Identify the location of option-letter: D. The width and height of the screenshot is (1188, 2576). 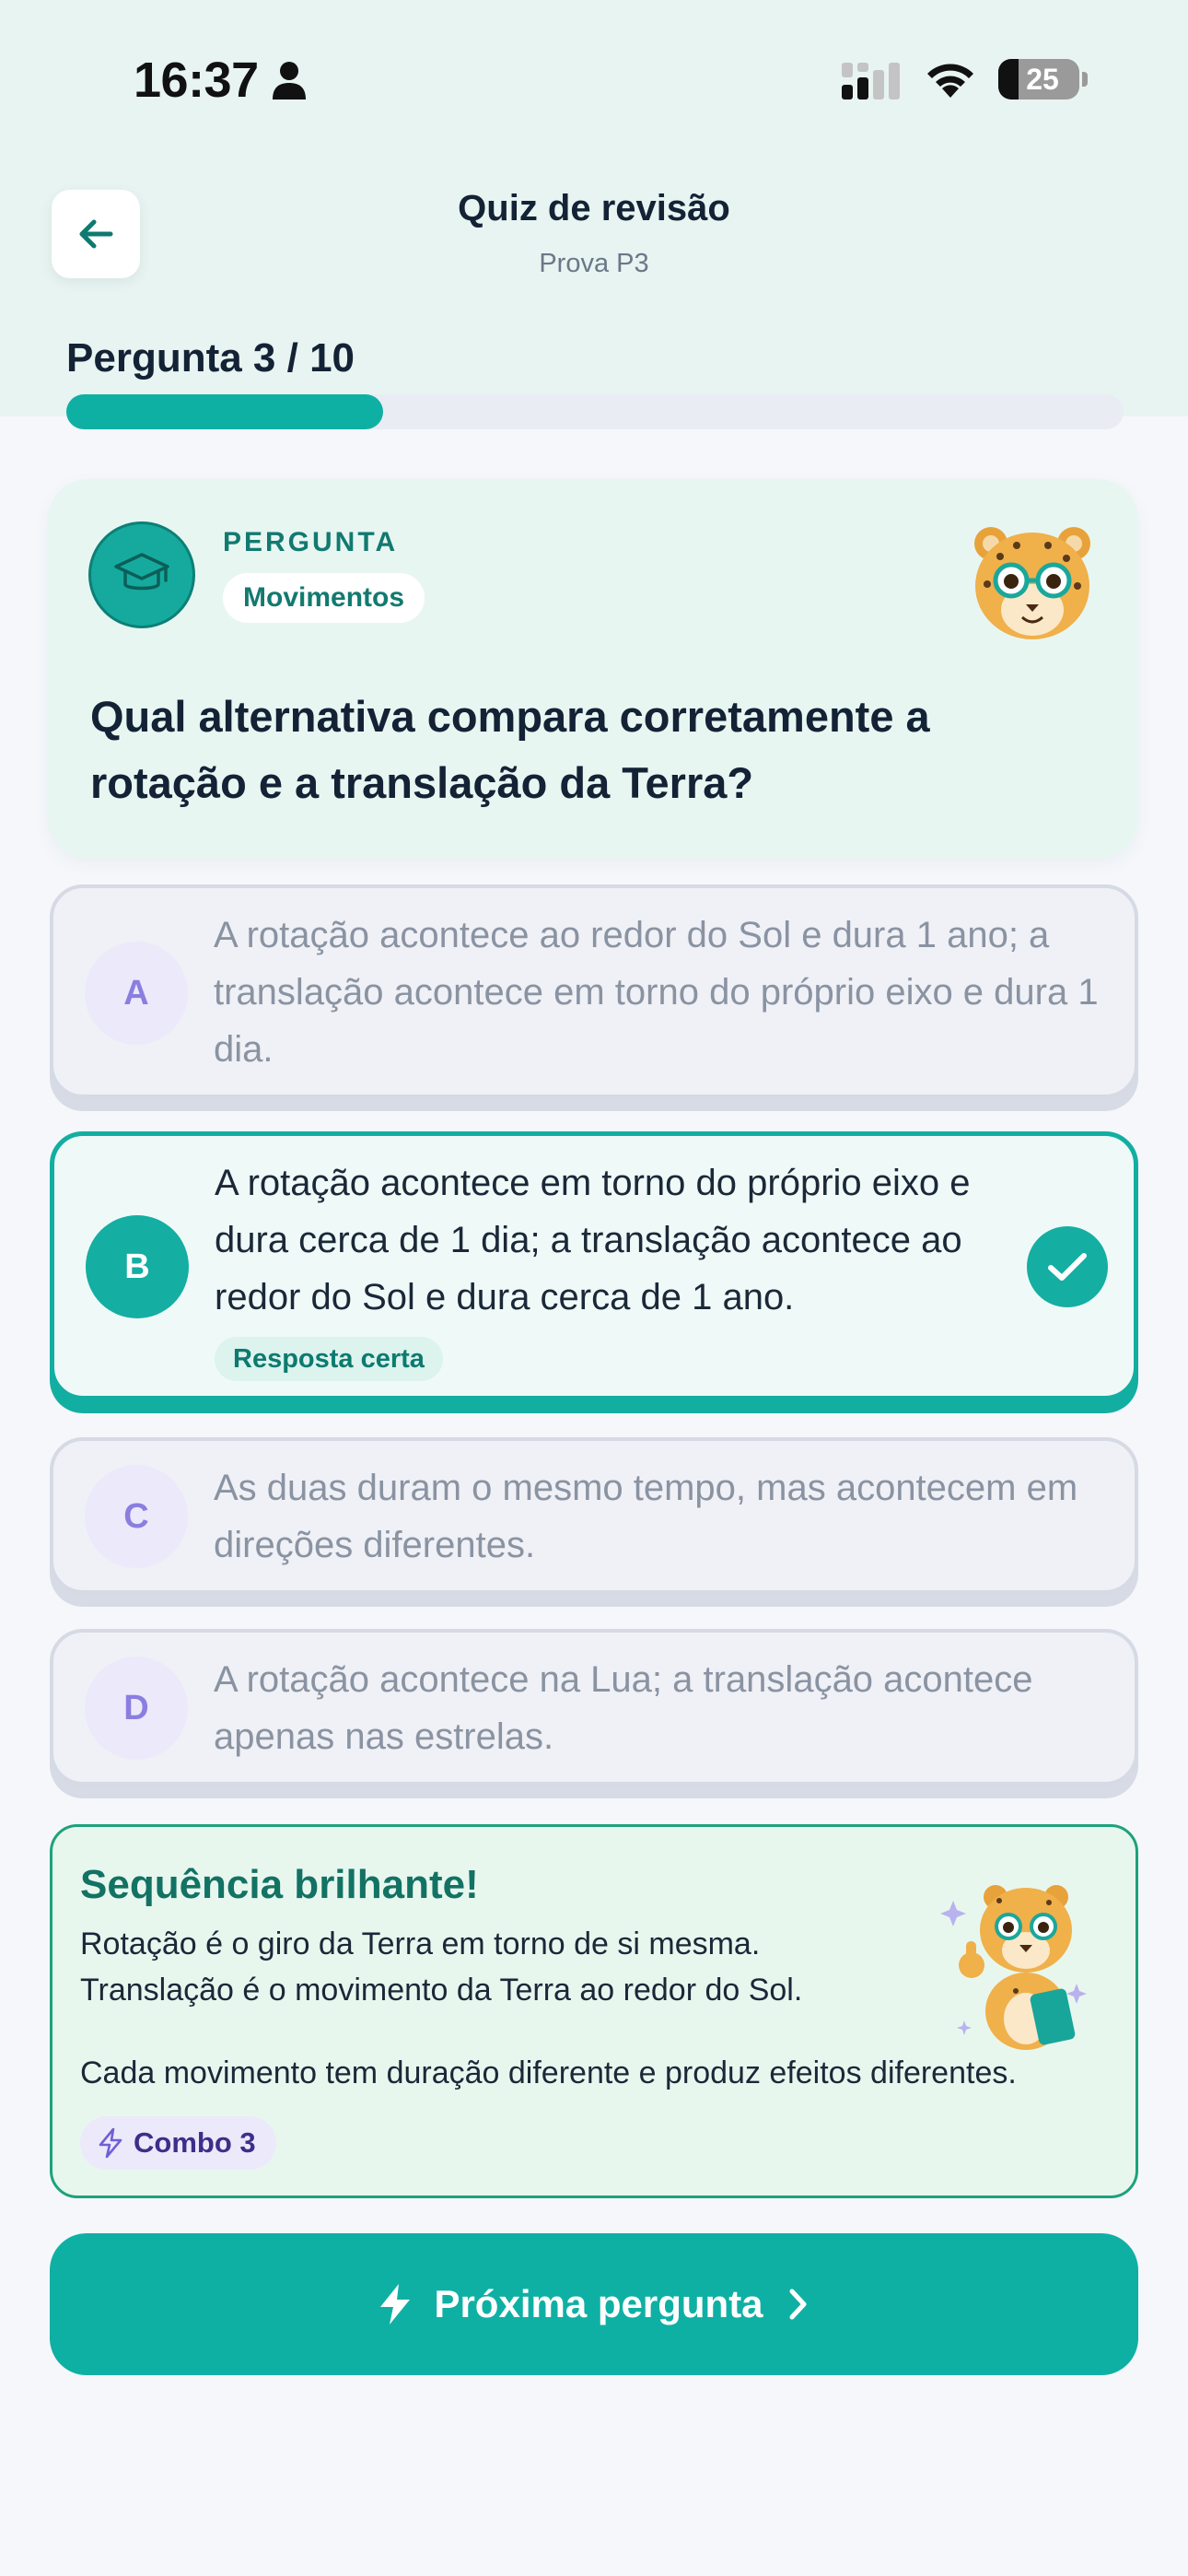
(136, 1708).